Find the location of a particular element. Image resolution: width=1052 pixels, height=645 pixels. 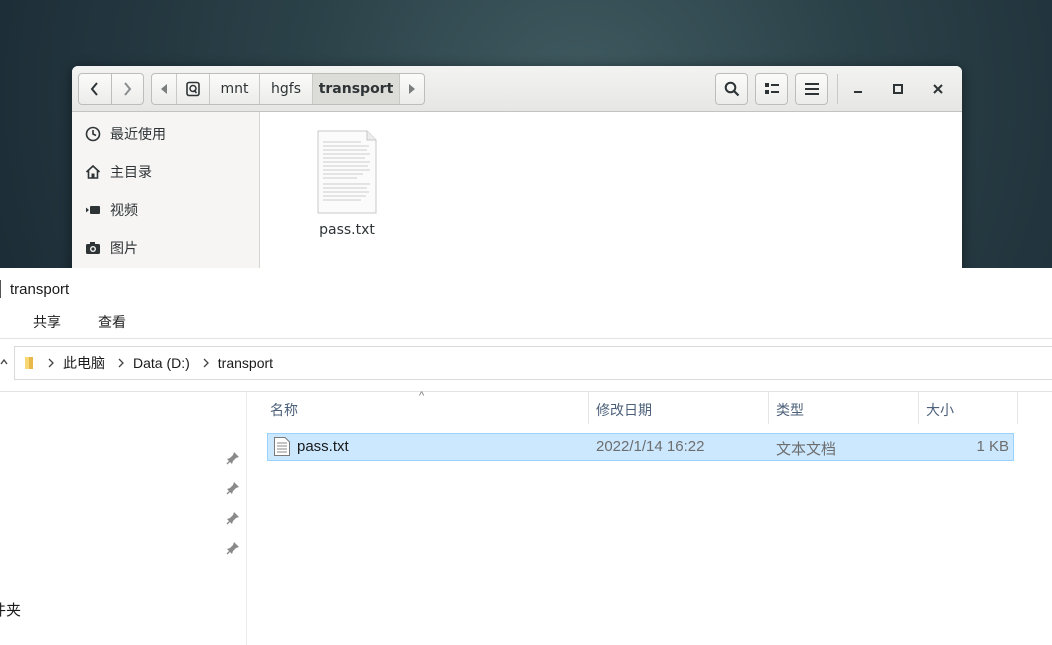

sidebar-item-label: 图片 is located at coordinates (124, 249).